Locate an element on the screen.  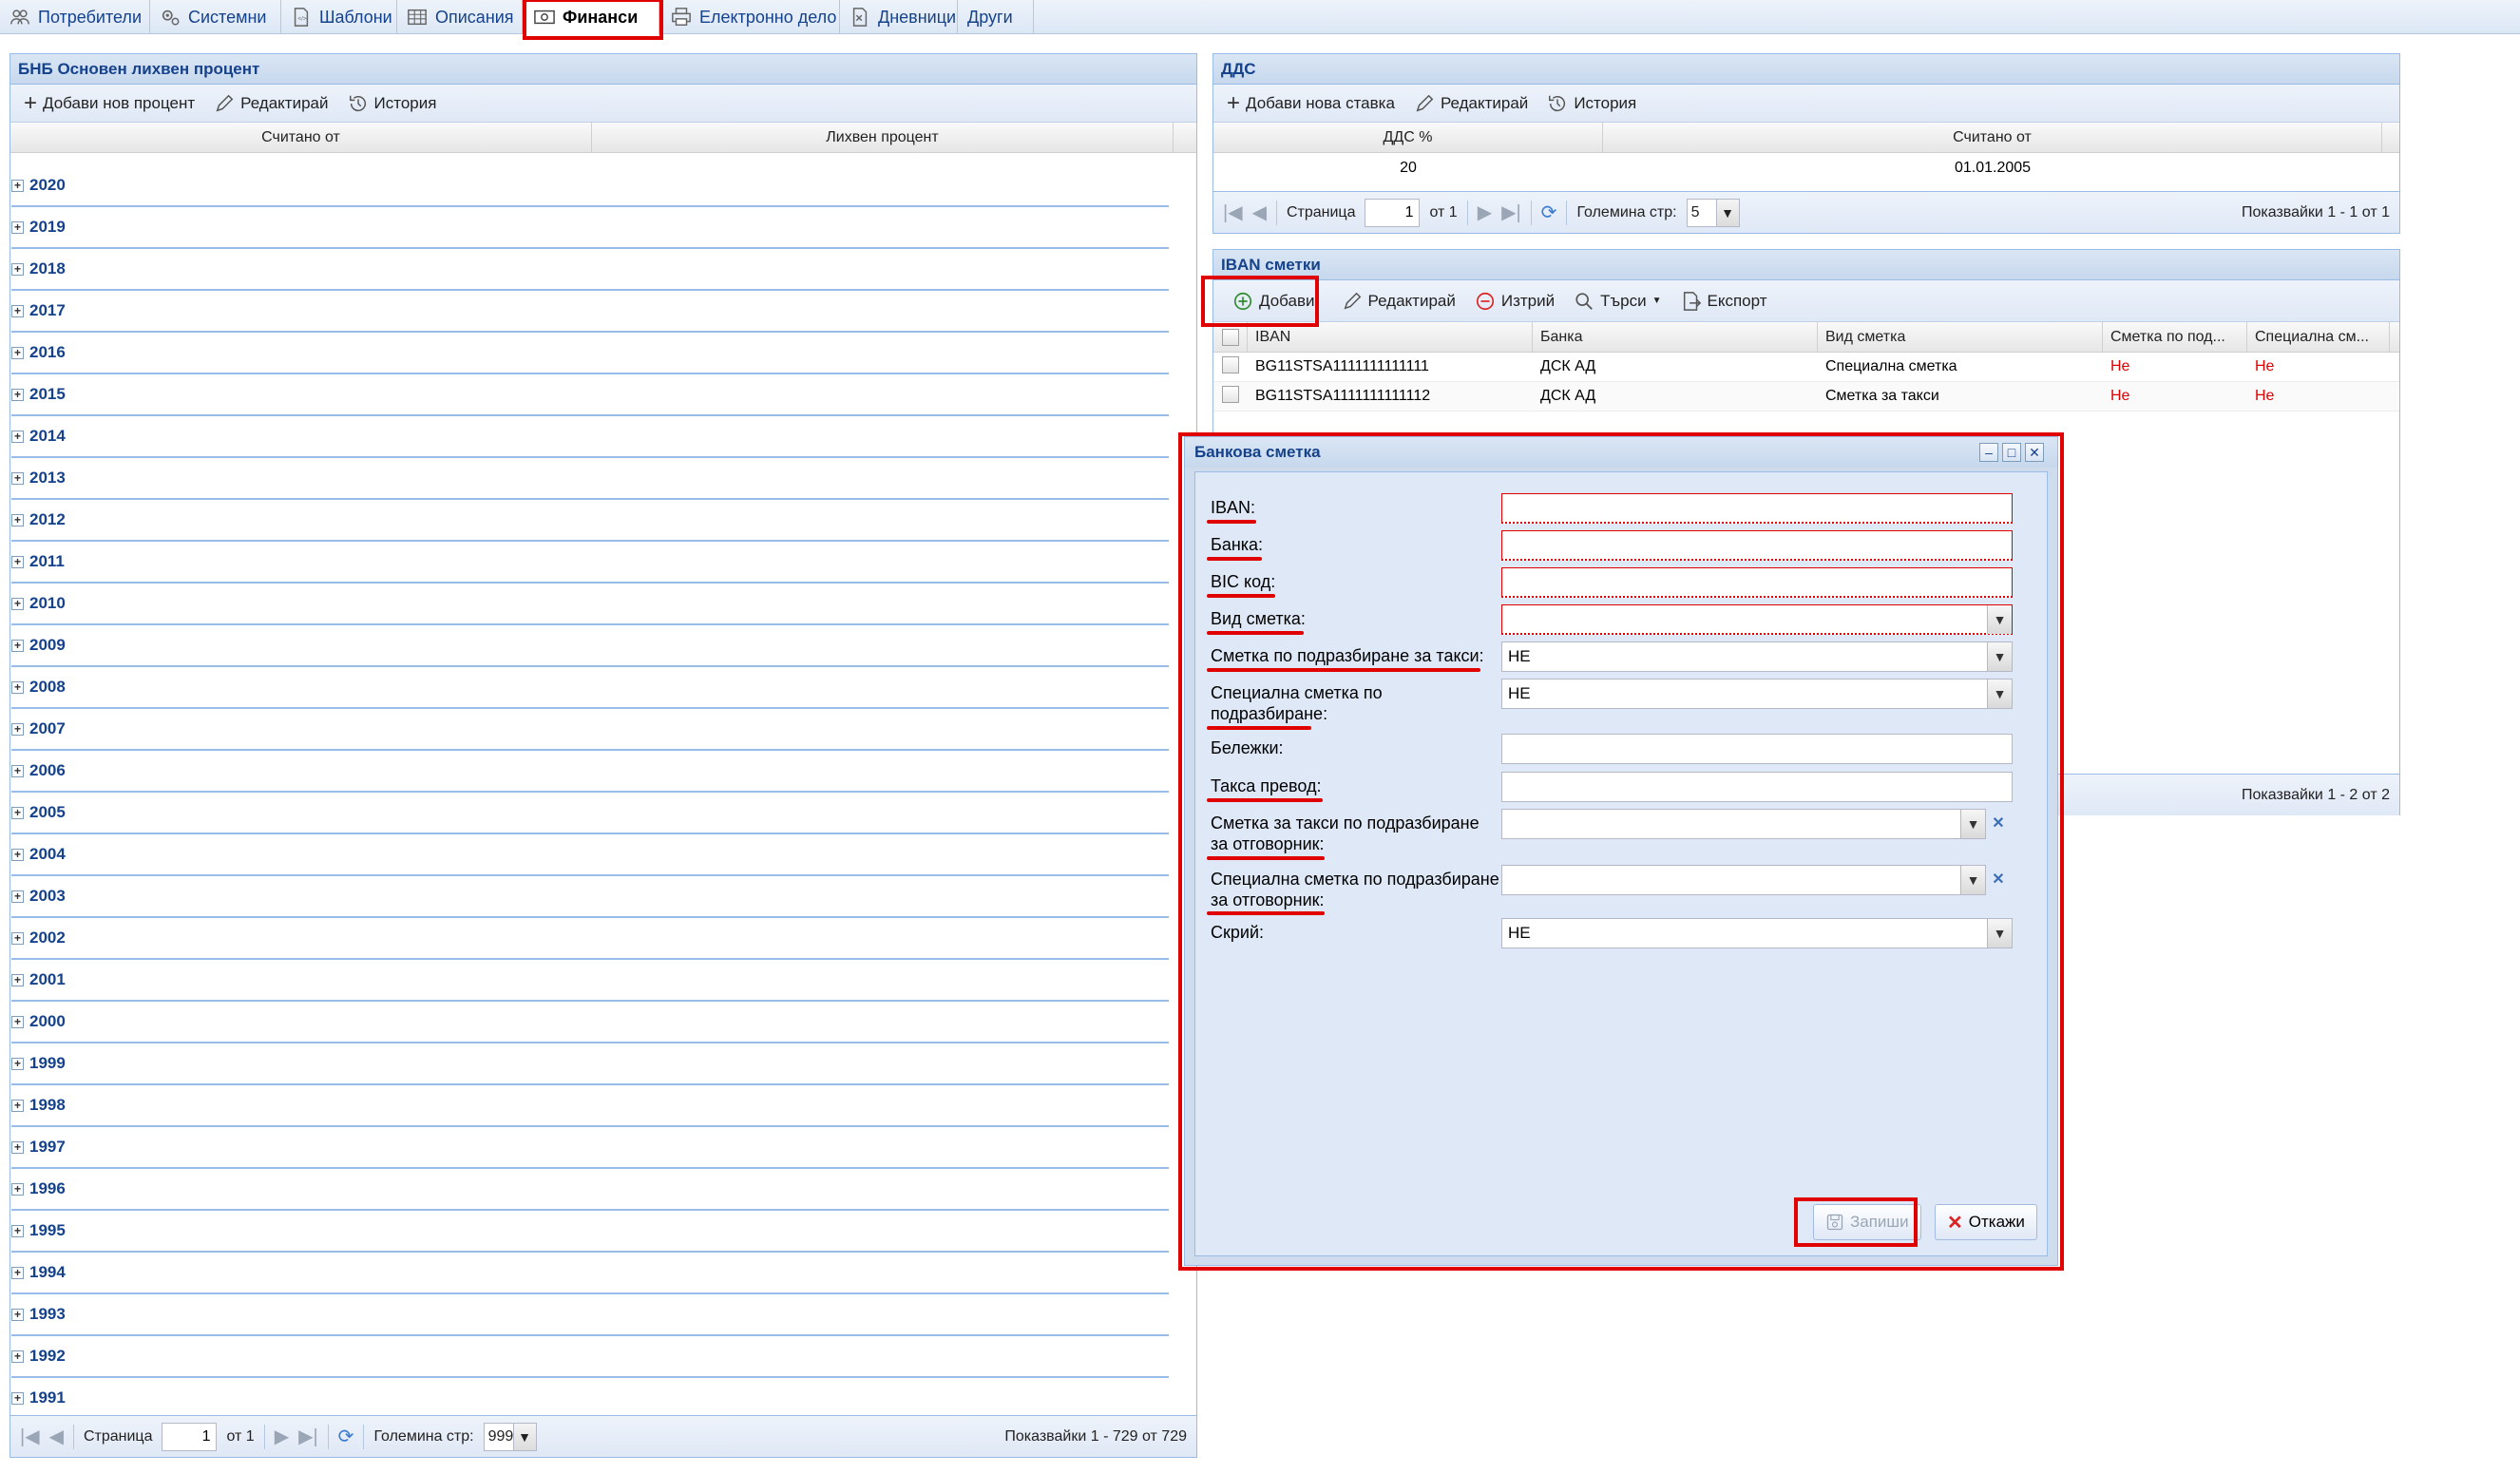
column-iban: IBAN is located at coordinates (1390, 337).